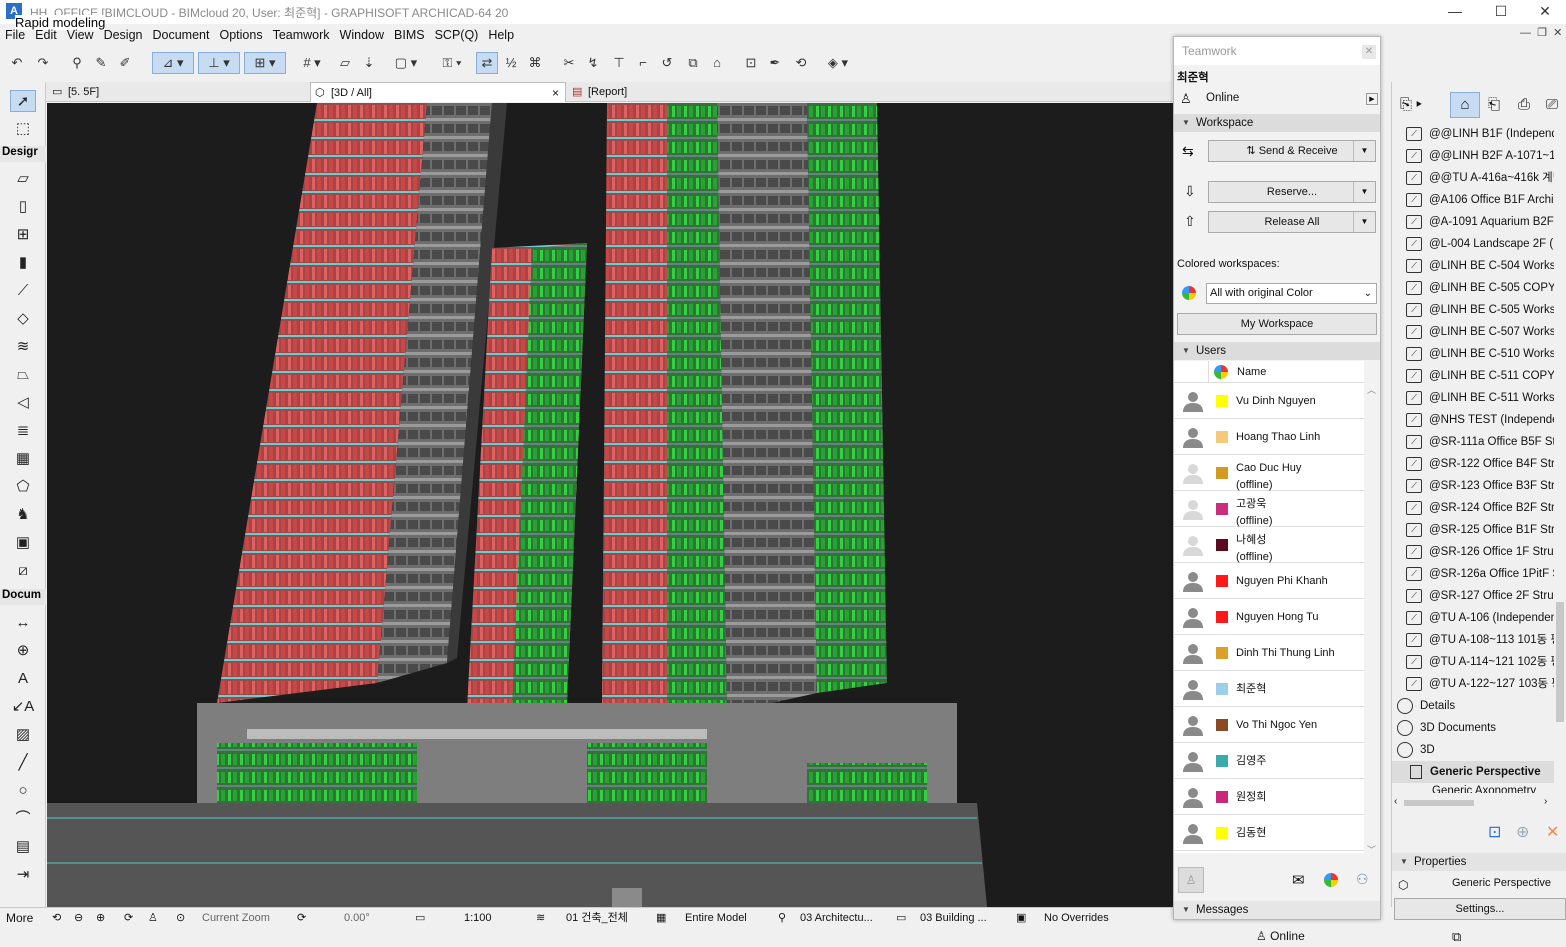 The width and height of the screenshot is (1566, 947). I want to click on undo-icon: ↶, so click(17, 63).